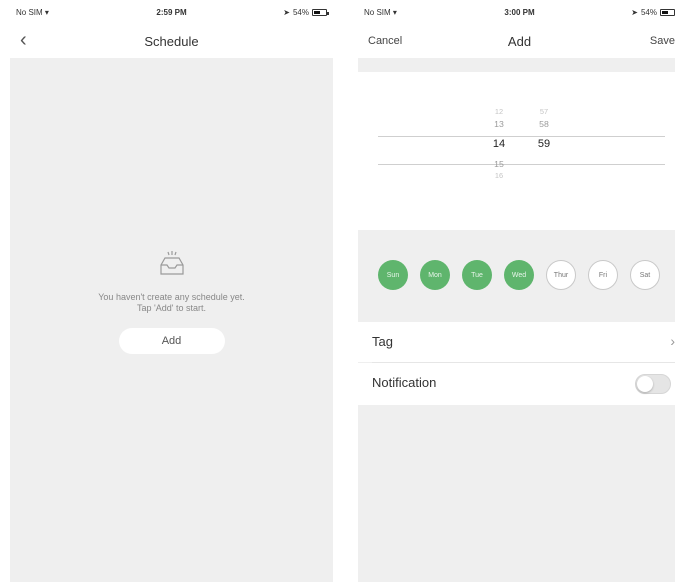 This screenshot has width=675, height=582. I want to click on empty-inbox-icon, so click(171, 263).